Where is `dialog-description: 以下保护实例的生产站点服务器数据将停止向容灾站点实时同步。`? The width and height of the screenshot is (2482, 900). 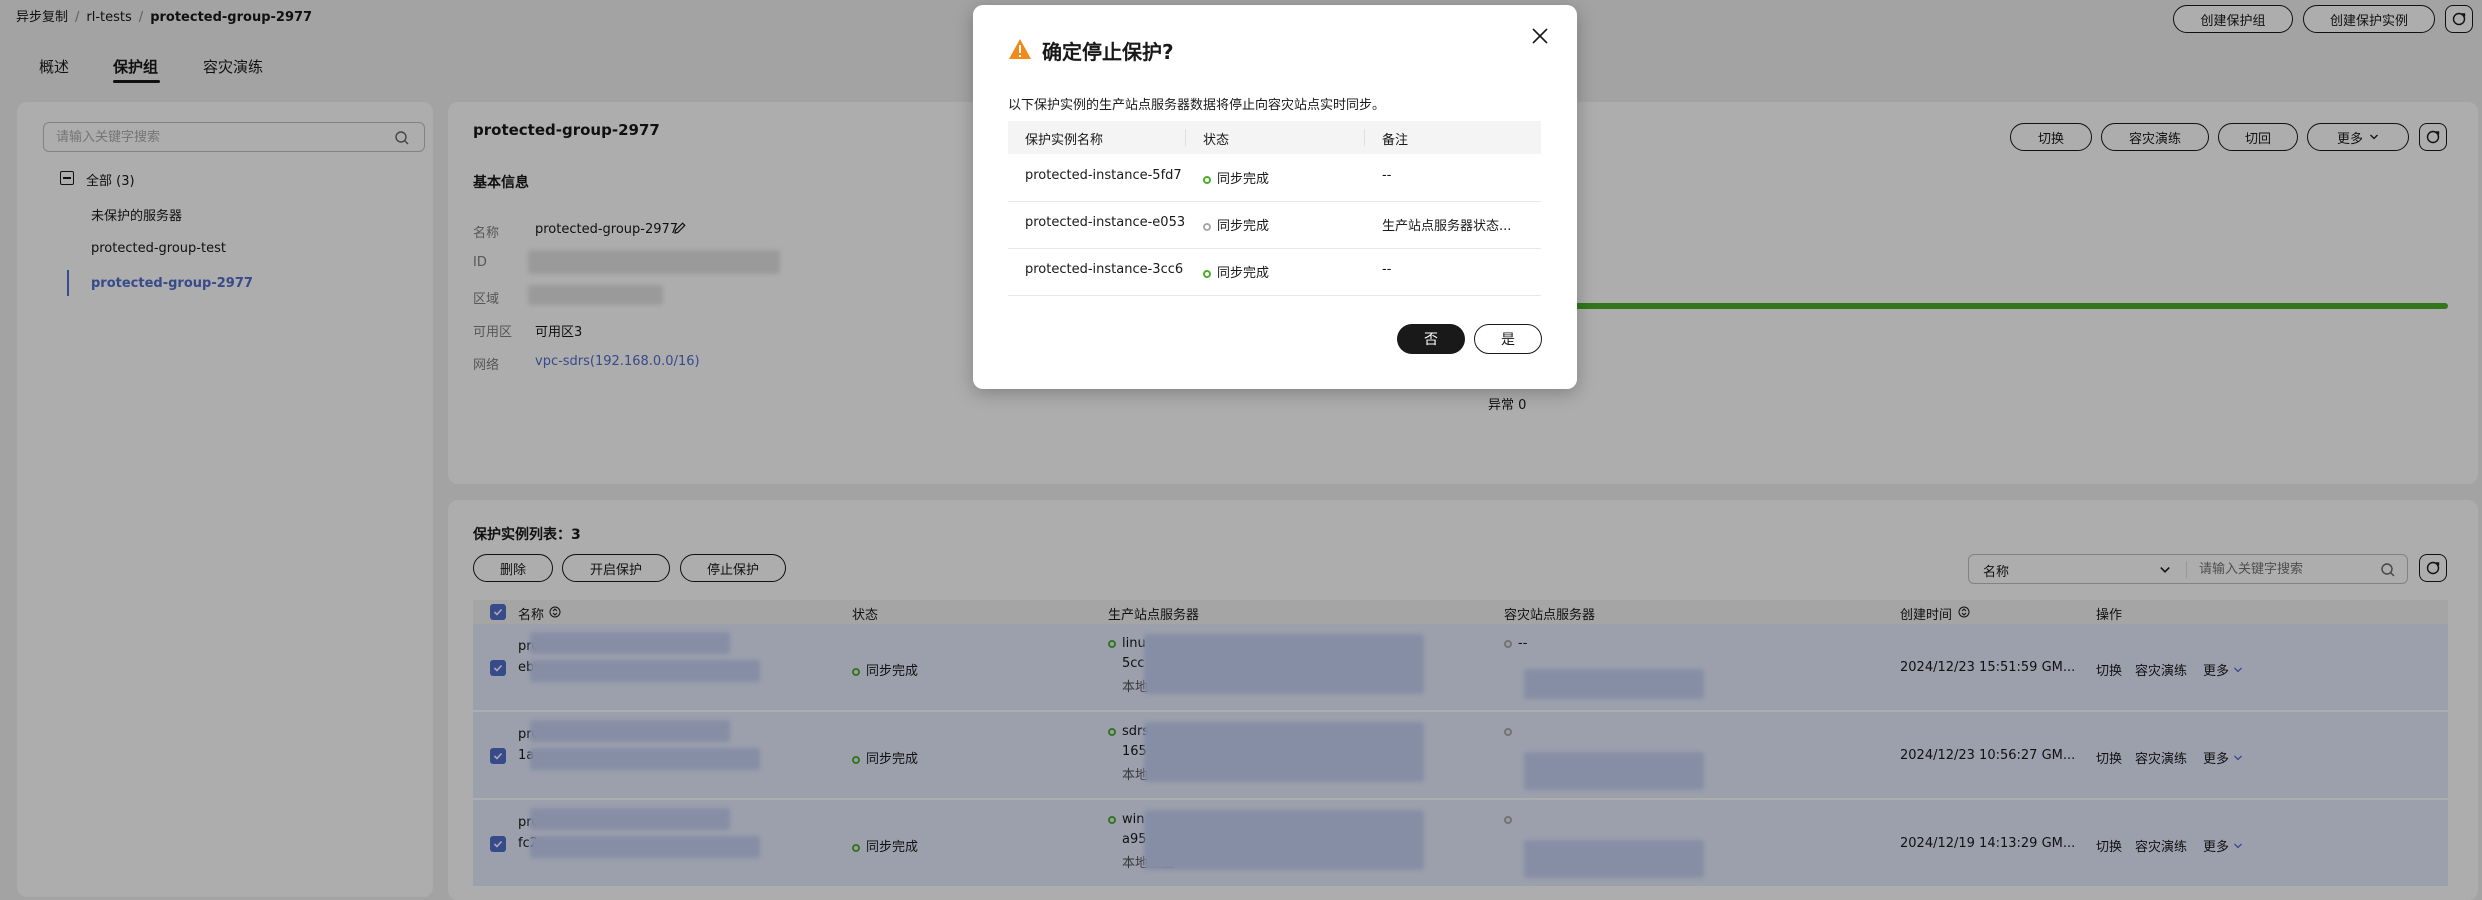 dialog-description: 以下保护实例的生产站点服务器数据将停止向容灾站点实时同步。 is located at coordinates (1197, 105).